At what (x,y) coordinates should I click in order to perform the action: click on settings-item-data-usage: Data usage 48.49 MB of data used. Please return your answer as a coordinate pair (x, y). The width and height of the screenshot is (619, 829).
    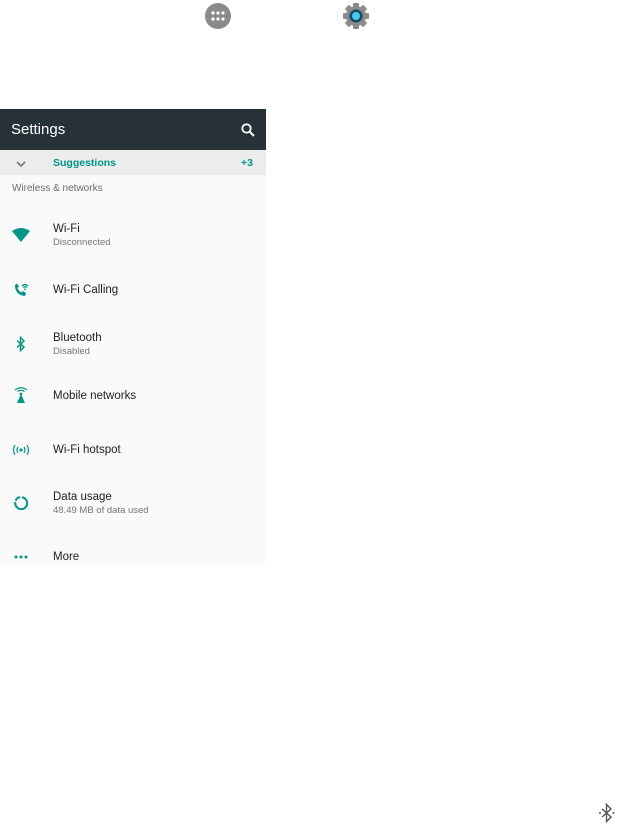
    Looking at the image, I should click on (133, 503).